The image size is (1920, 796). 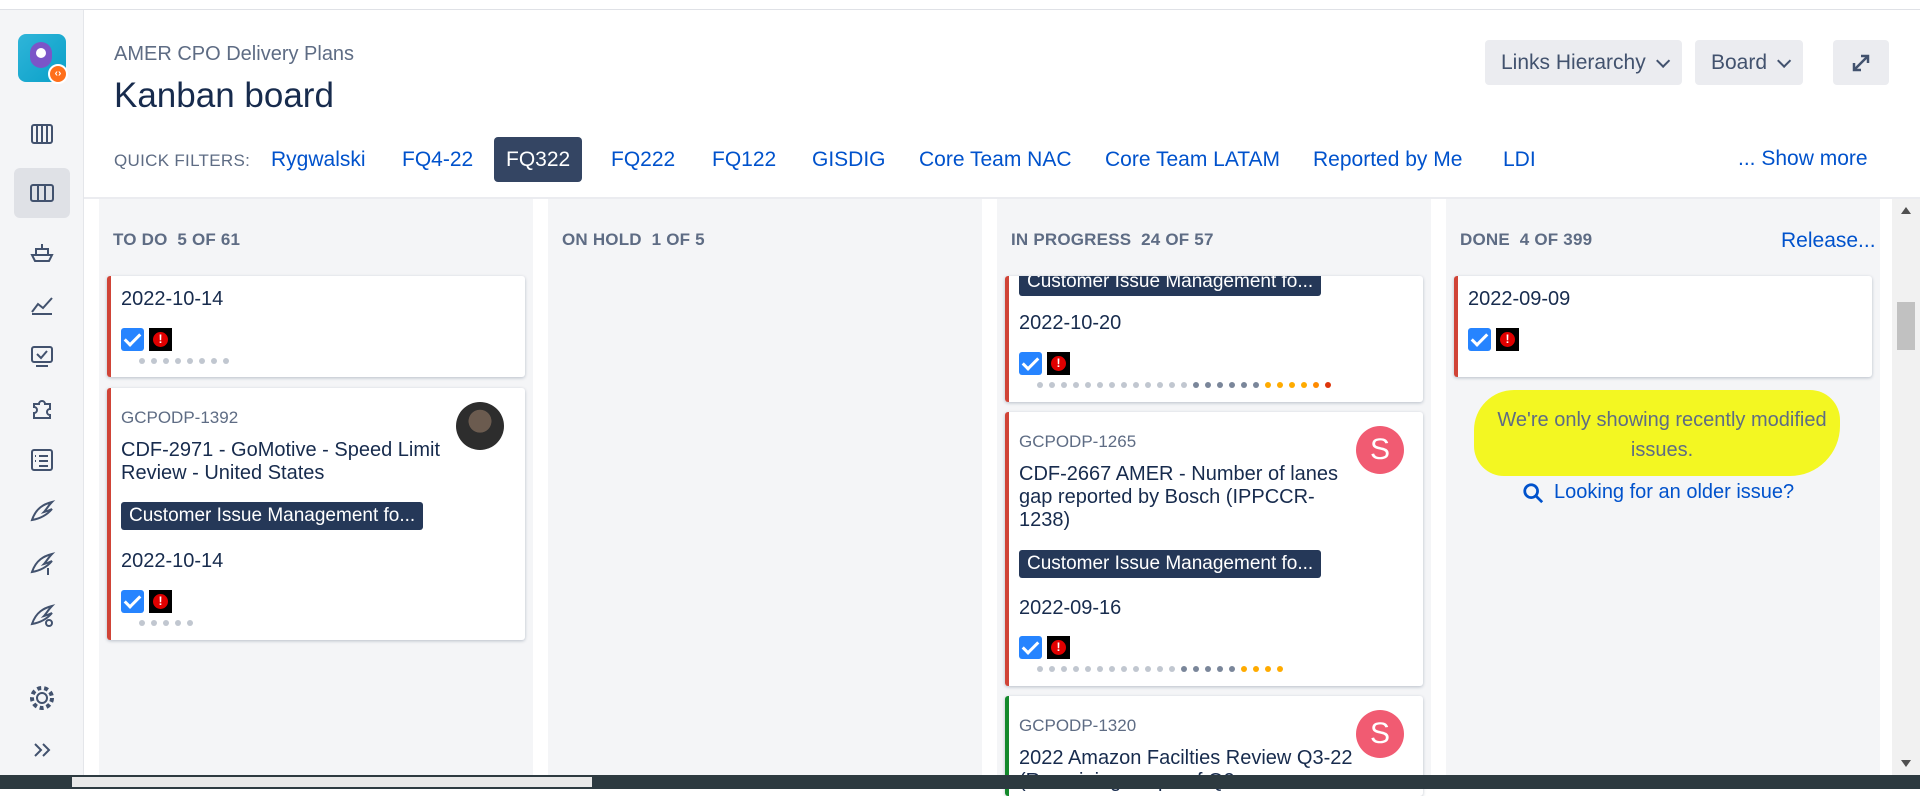 What do you see at coordinates (1906, 210) in the screenshot?
I see `scroll-up-icon` at bounding box center [1906, 210].